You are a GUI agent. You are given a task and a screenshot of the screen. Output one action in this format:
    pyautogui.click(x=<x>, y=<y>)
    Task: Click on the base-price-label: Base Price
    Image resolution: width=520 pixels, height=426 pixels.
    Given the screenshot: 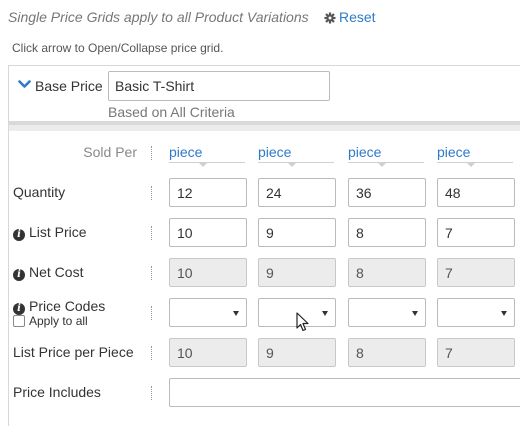 What is the action you would take?
    pyautogui.click(x=69, y=86)
    